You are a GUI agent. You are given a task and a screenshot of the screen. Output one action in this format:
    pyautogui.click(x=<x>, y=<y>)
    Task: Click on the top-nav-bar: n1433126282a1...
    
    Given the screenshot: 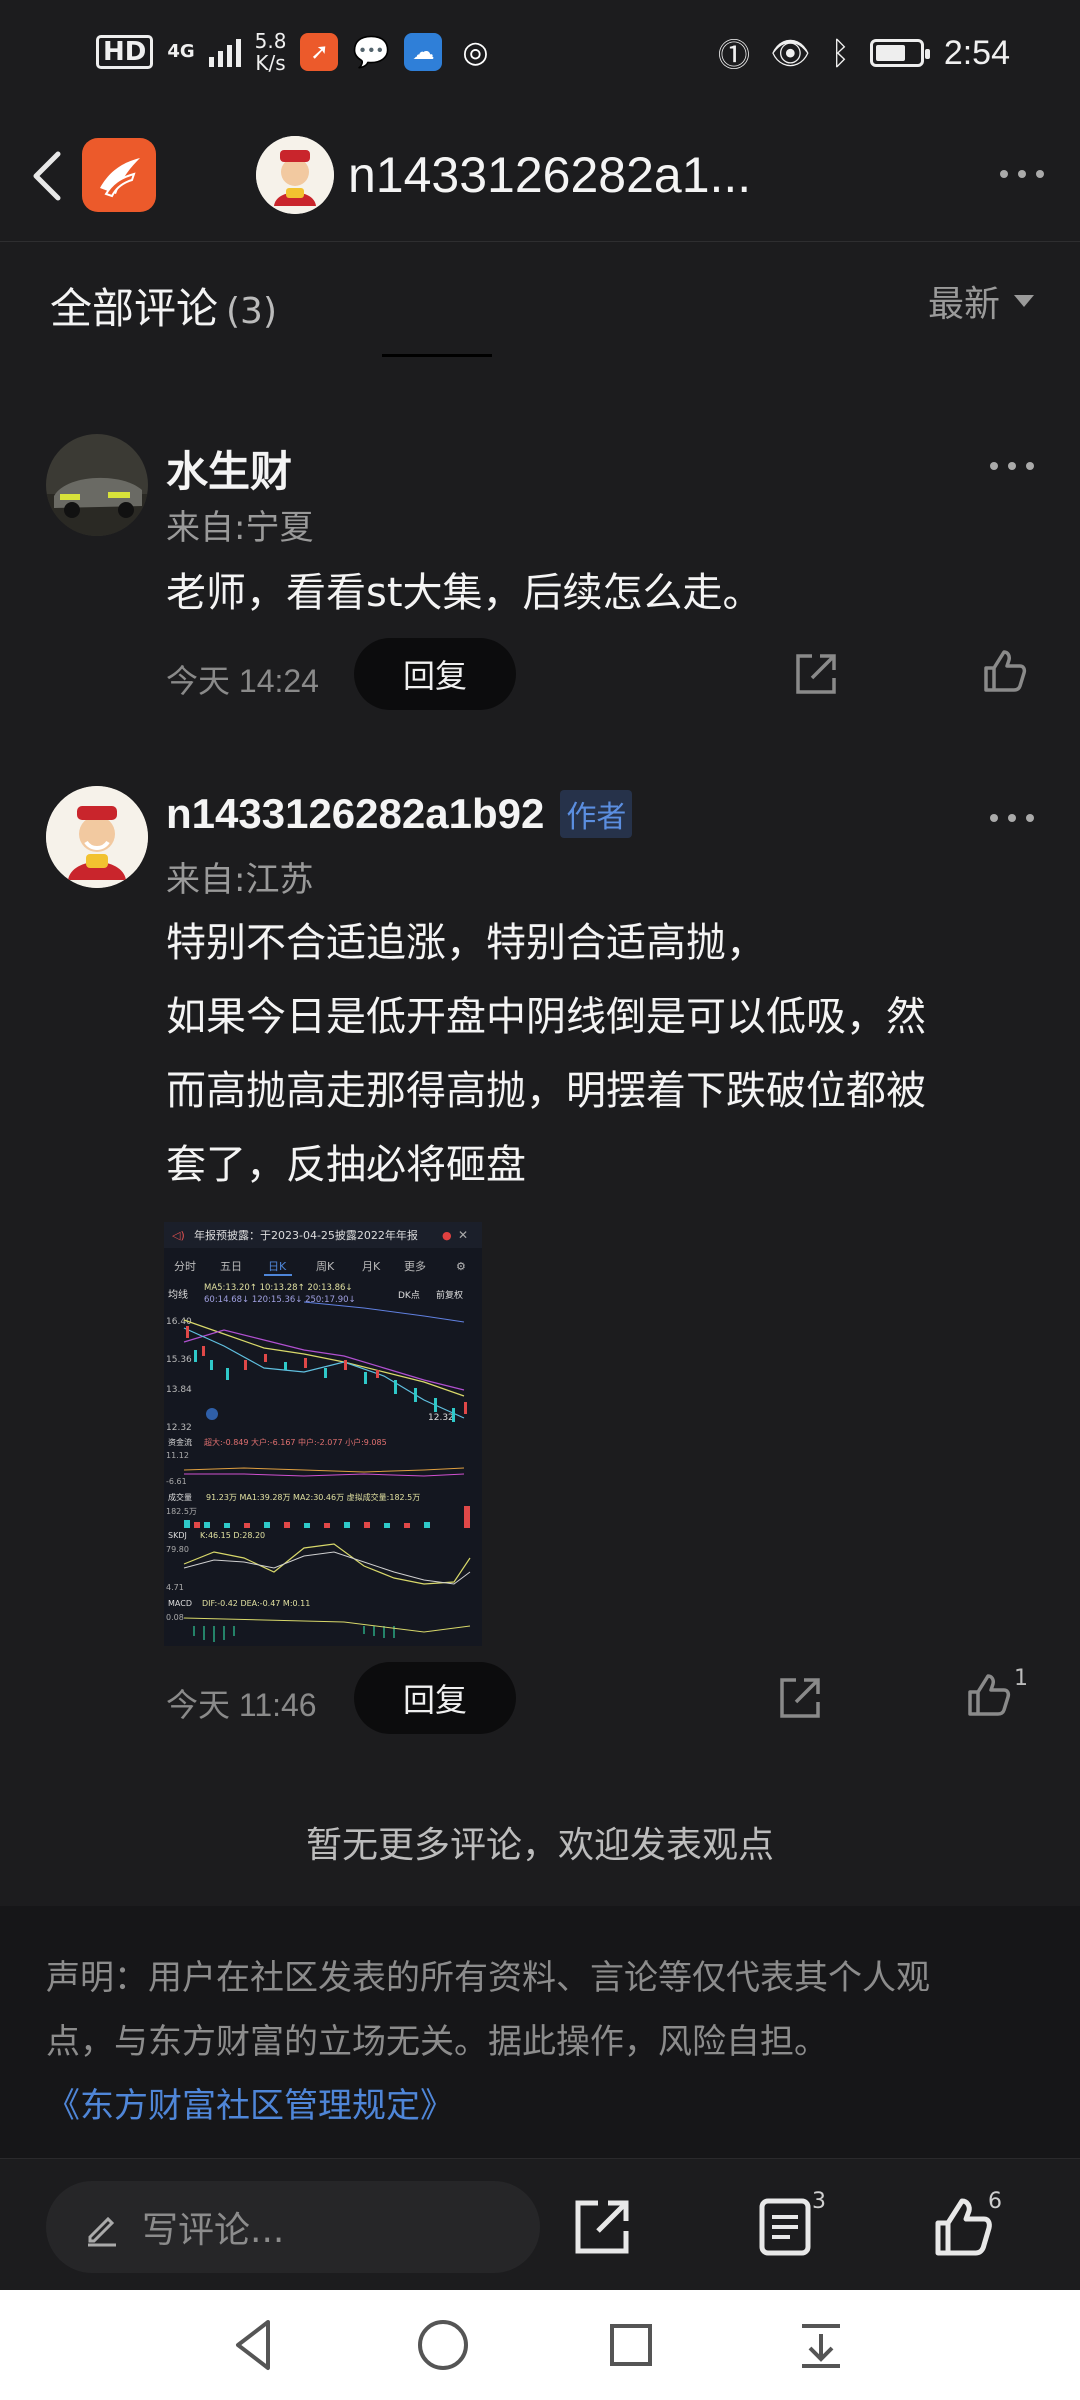 What is the action you would take?
    pyautogui.click(x=540, y=176)
    